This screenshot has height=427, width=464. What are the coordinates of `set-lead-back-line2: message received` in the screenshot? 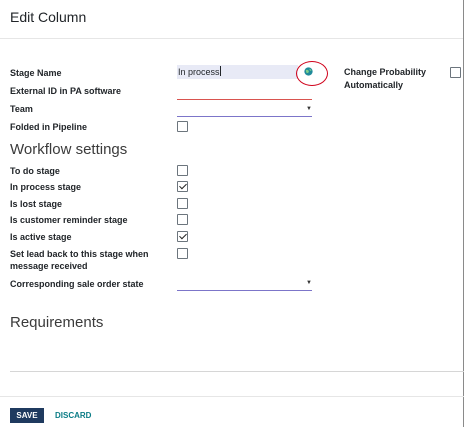 It's located at (49, 266).